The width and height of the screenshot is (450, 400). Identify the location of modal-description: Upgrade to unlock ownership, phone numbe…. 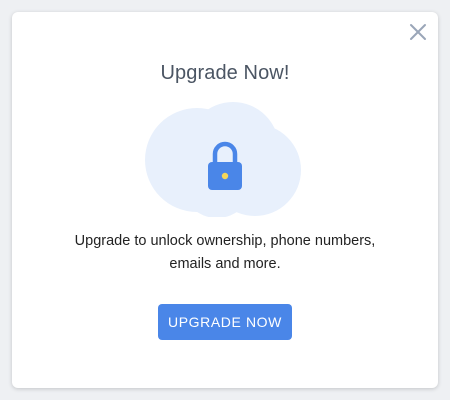
(225, 253).